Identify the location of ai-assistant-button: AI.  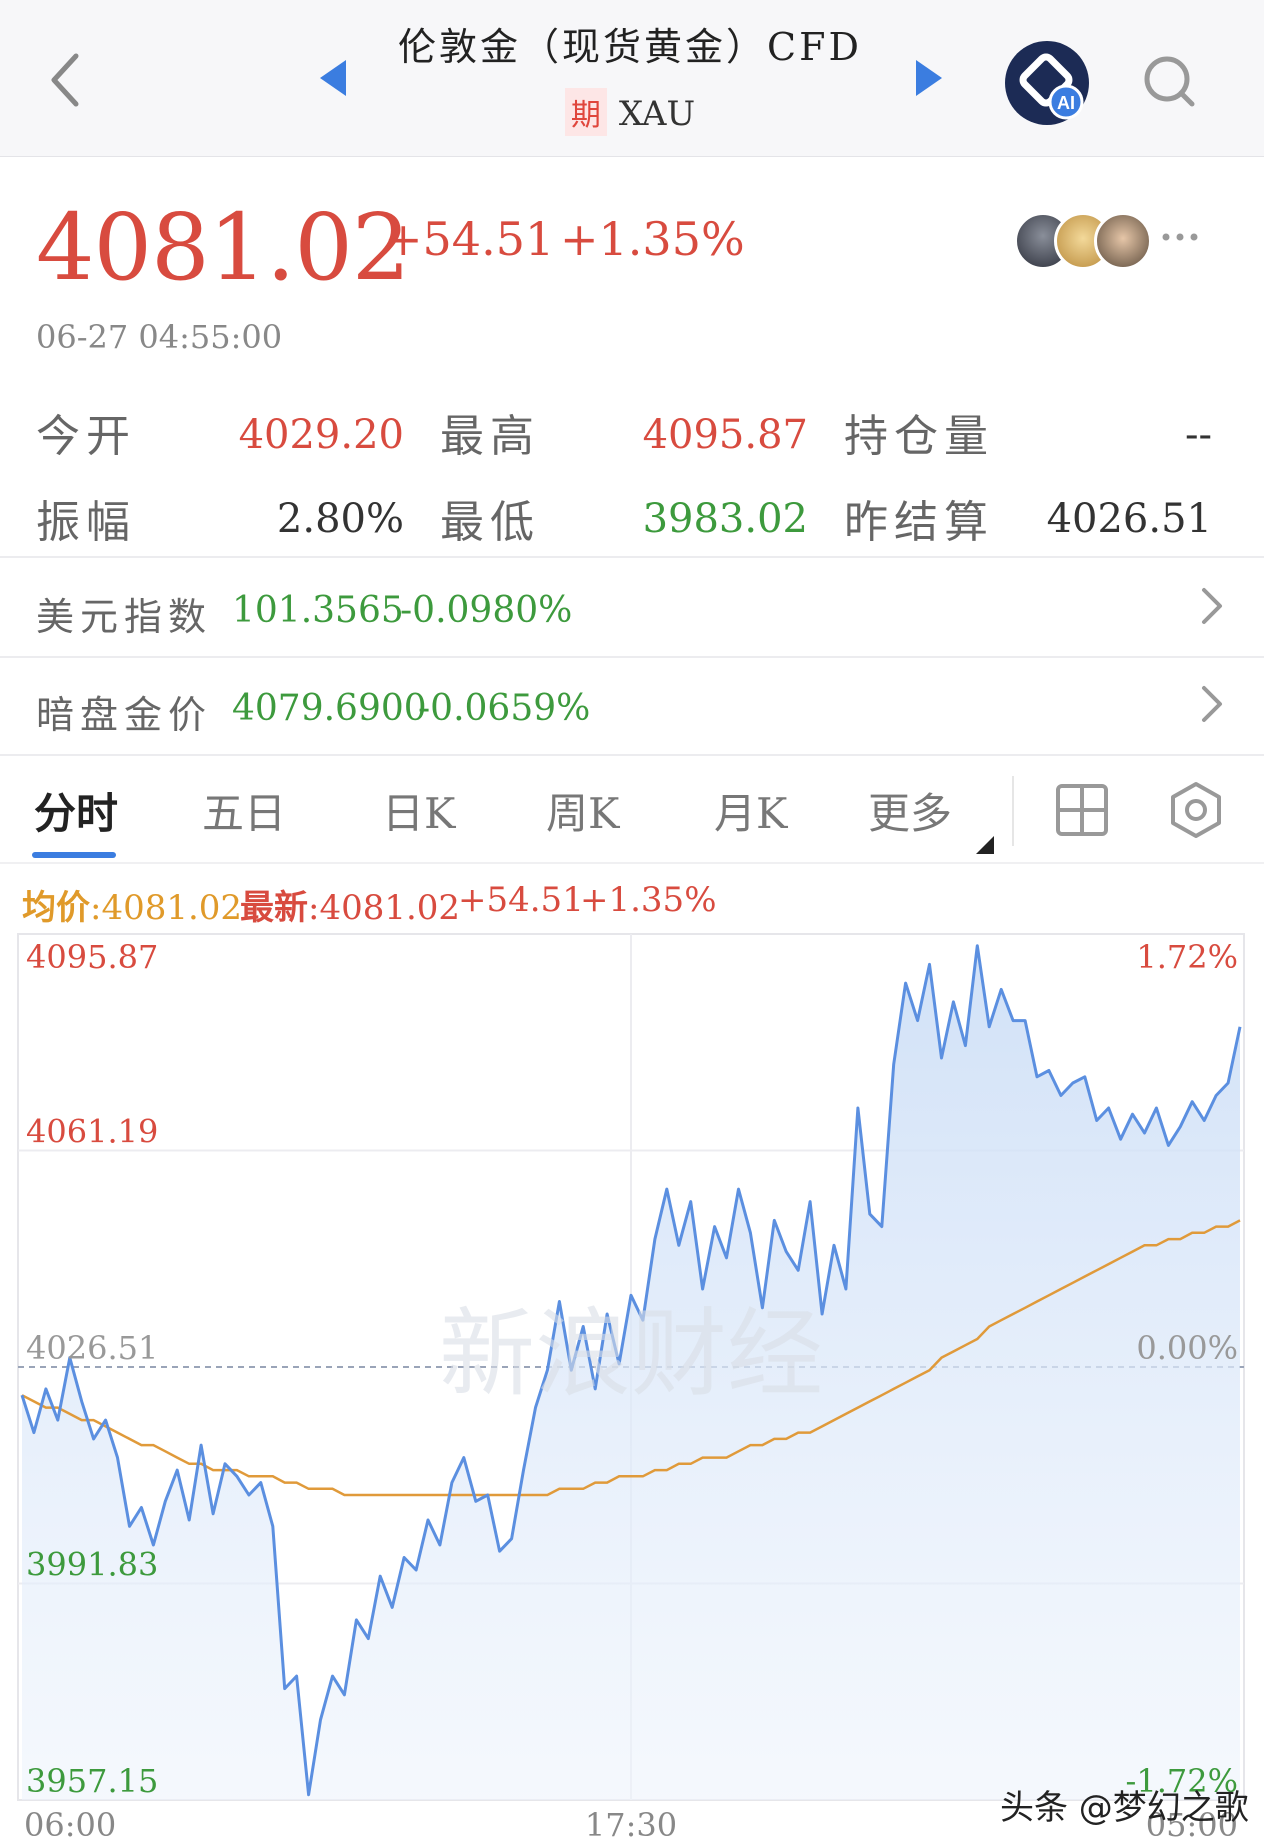
(1047, 83).